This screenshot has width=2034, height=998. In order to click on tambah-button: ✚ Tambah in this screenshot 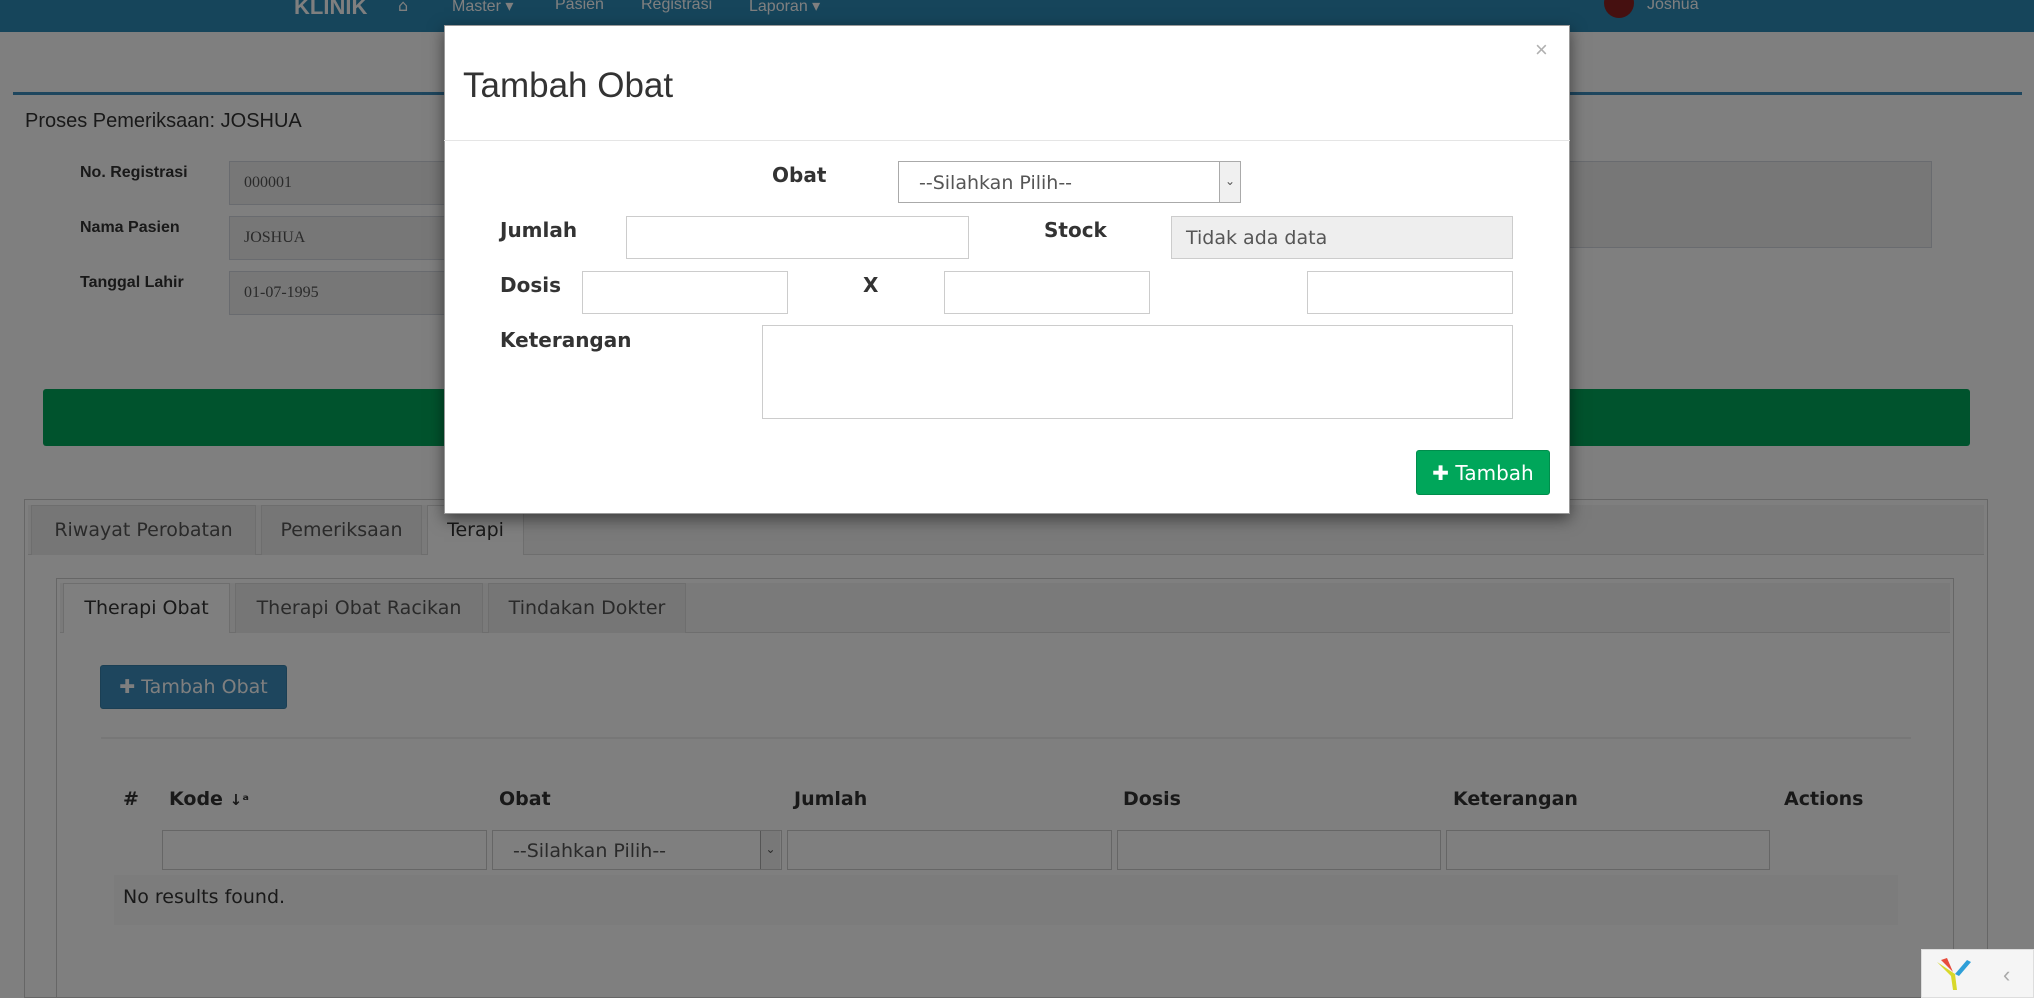, I will do `click(1483, 472)`.